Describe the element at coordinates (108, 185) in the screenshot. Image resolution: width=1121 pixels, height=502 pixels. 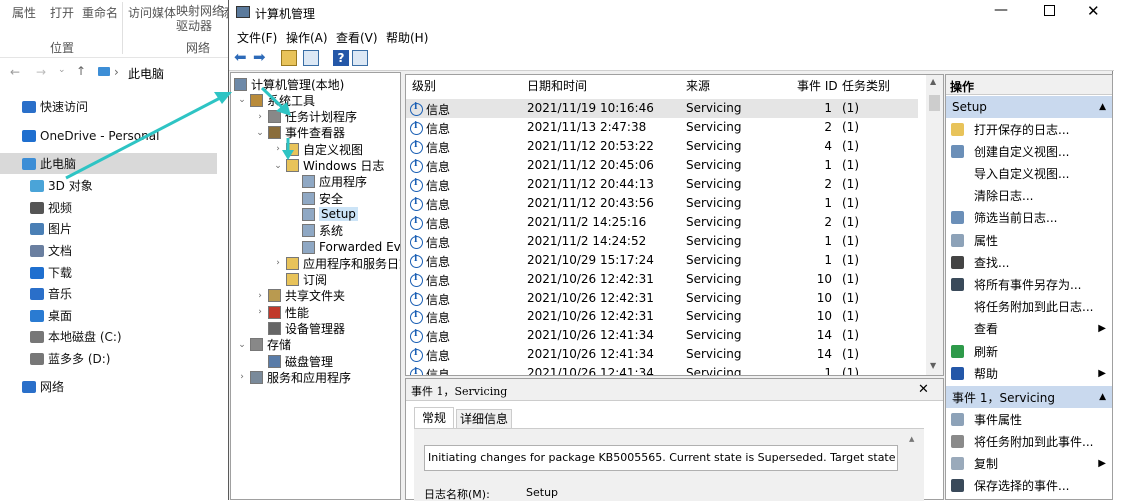
I see `nav-item: 3D 对象` at that location.